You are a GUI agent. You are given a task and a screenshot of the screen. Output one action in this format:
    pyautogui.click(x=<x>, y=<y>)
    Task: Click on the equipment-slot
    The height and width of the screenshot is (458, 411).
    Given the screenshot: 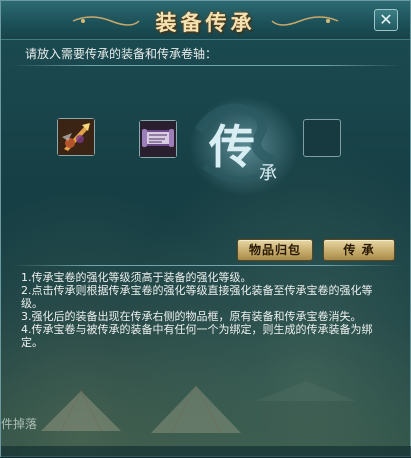 What is the action you would take?
    pyautogui.click(x=76, y=137)
    